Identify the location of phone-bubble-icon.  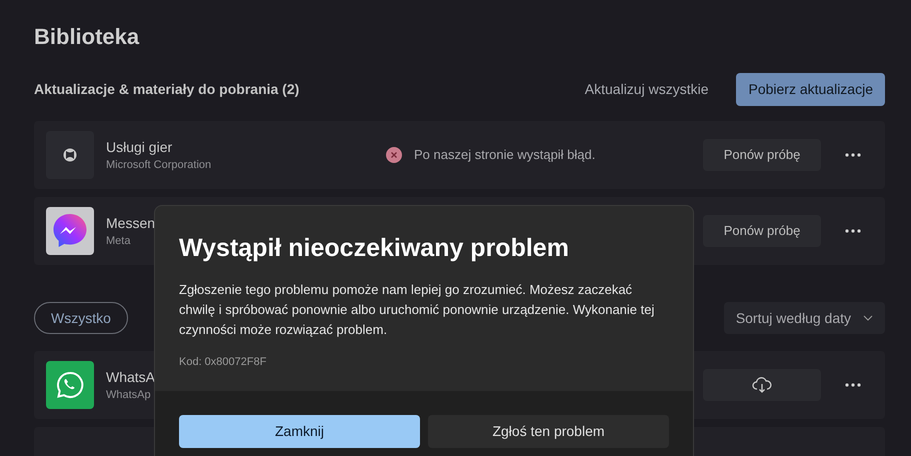
(70, 385).